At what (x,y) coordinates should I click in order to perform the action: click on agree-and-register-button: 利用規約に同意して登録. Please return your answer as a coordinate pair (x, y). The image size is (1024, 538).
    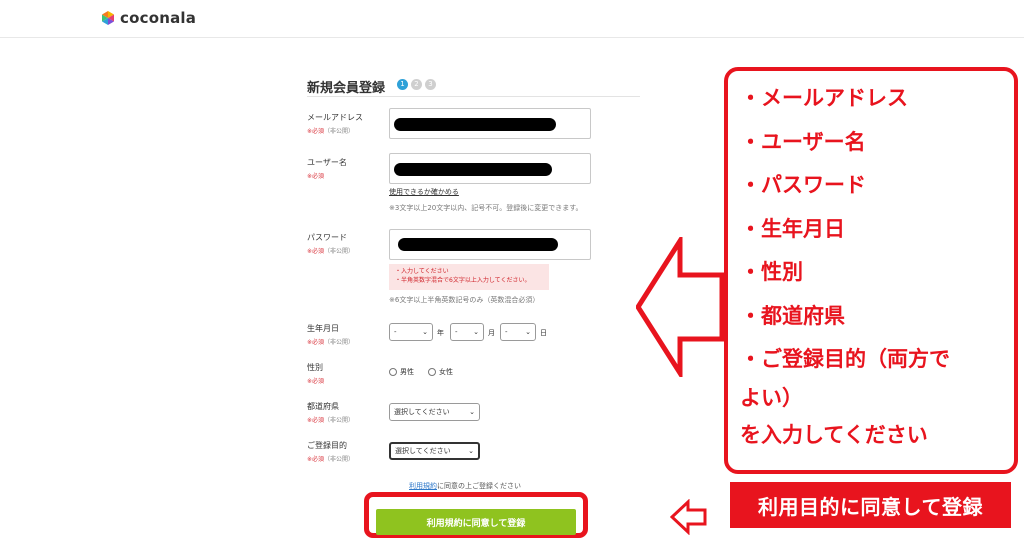
    Looking at the image, I should click on (476, 522).